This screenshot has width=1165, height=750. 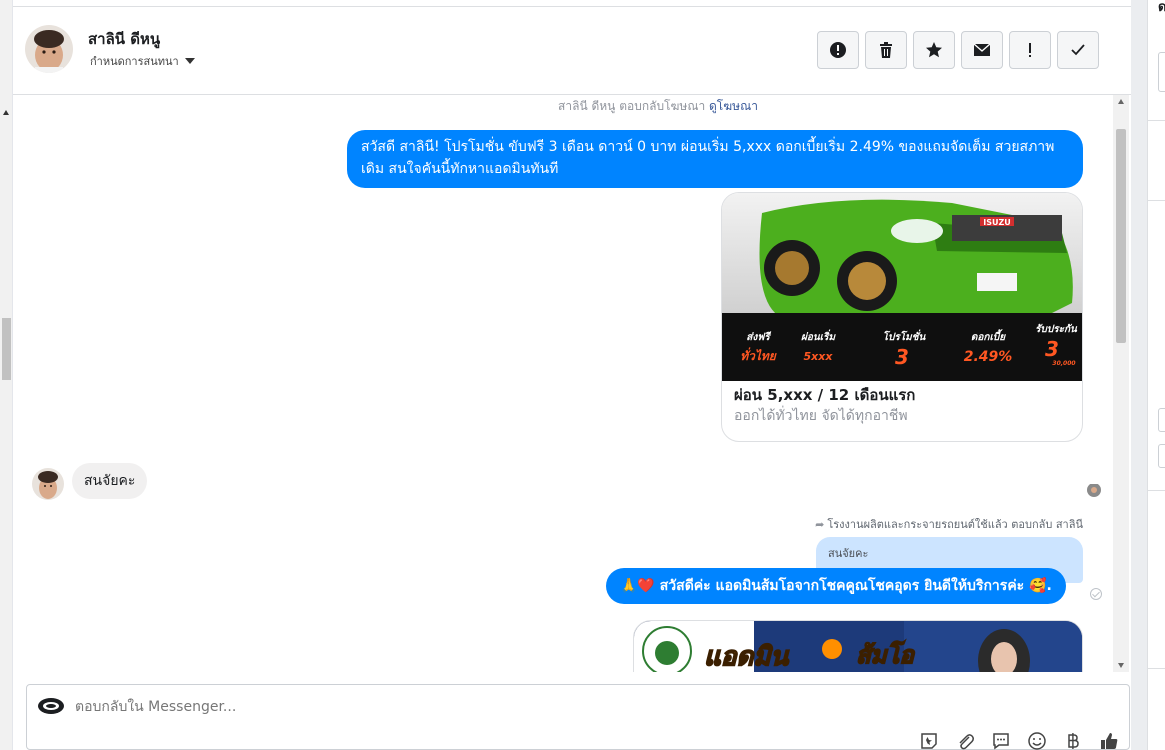 I want to click on incoming-message: สนจัยคะ, so click(x=110, y=481).